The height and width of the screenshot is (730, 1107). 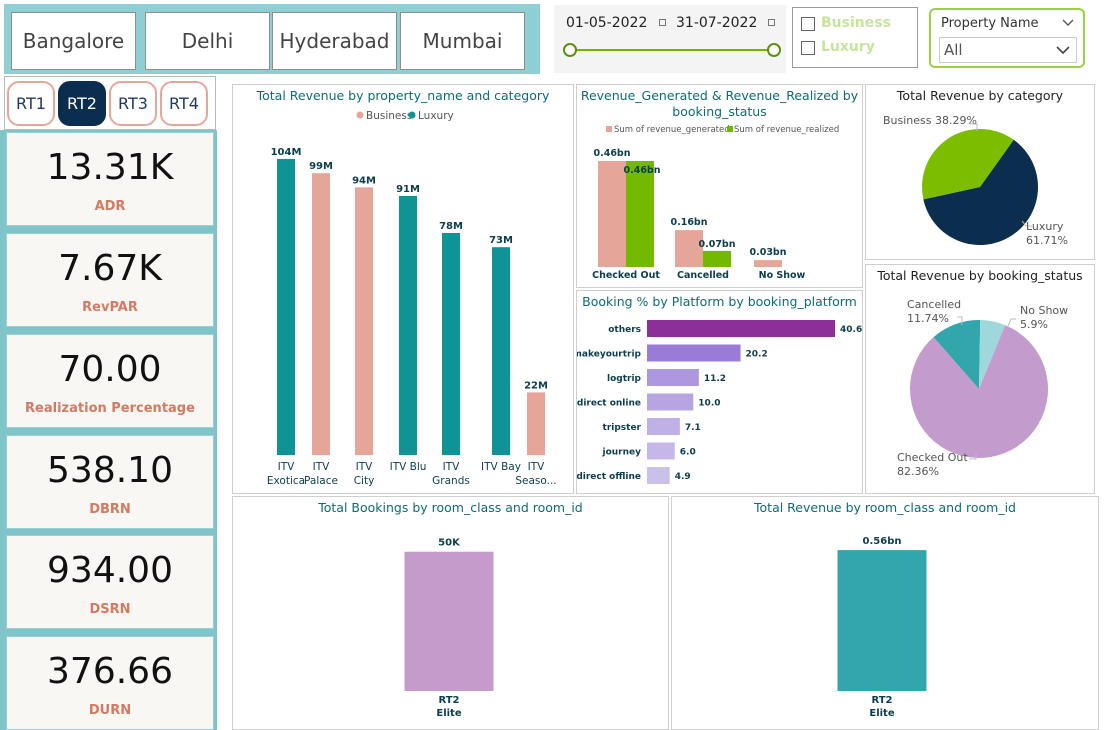 I want to click on data-label: 0.03bn, so click(x=767, y=252).